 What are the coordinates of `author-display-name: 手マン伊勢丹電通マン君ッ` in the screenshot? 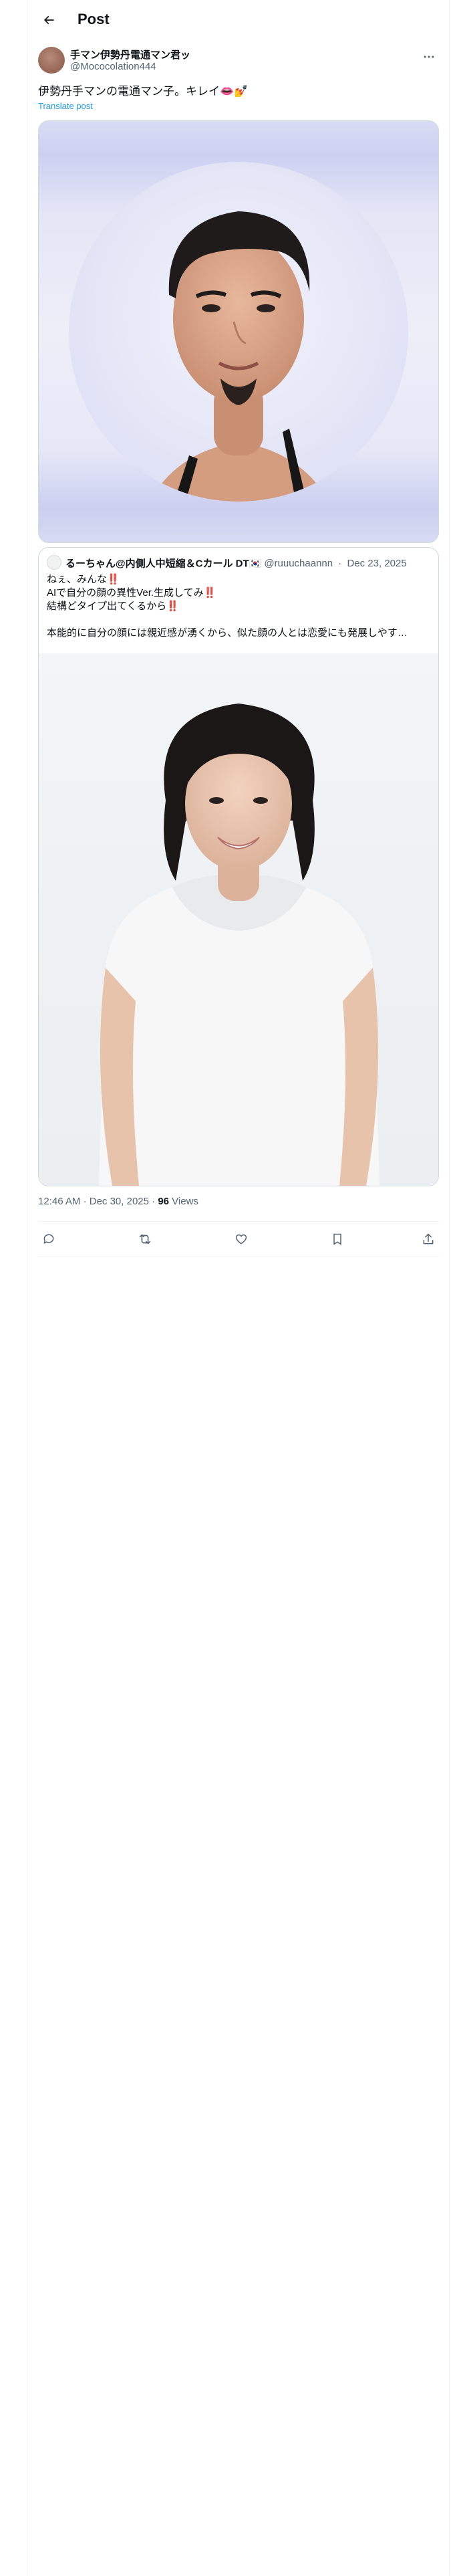 It's located at (130, 54).